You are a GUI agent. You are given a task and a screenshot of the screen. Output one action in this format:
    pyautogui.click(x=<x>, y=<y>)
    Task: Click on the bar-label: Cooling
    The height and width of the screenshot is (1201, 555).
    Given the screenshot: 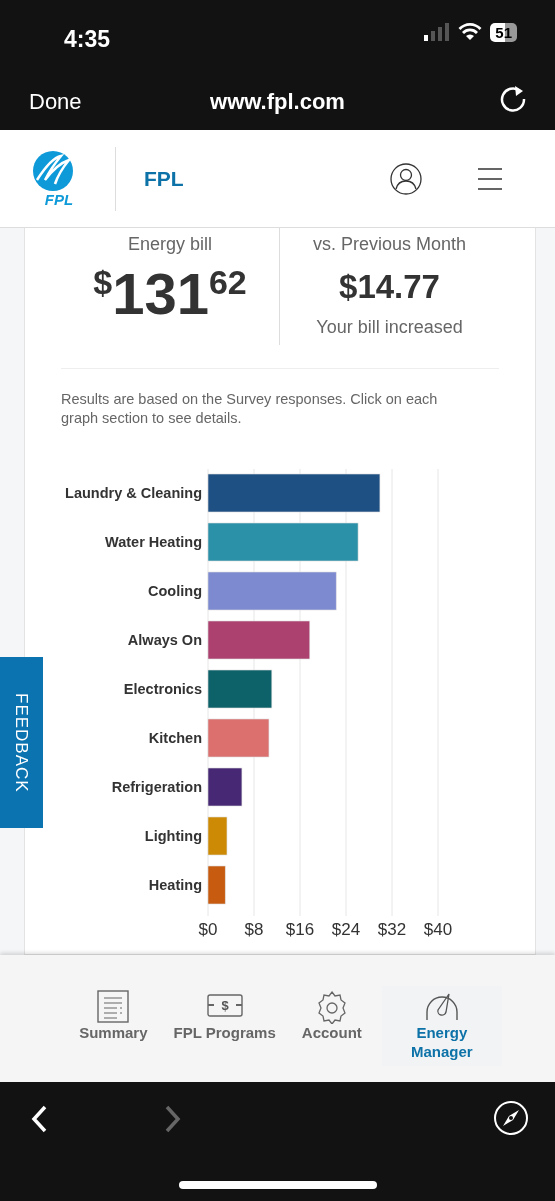 What is the action you would take?
    pyautogui.click(x=175, y=590)
    